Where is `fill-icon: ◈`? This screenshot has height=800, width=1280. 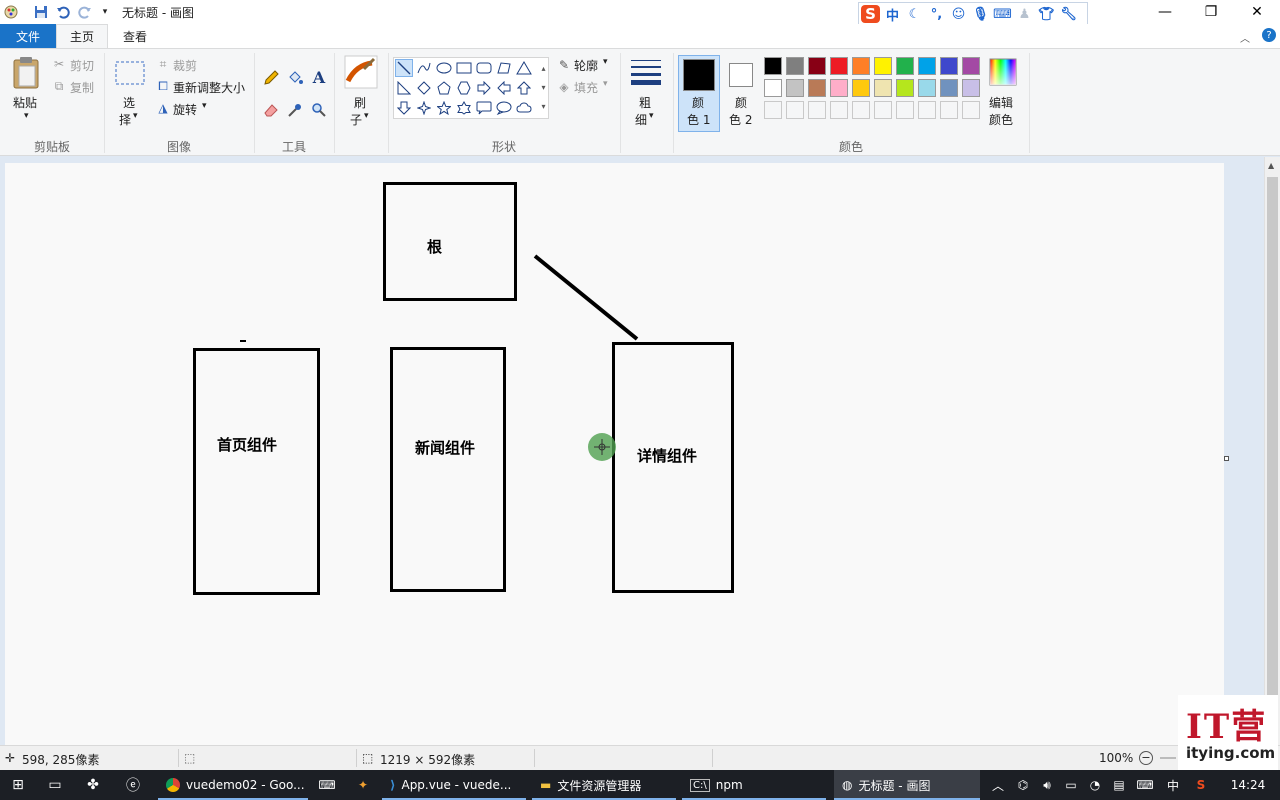
fill-icon: ◈ is located at coordinates (564, 87).